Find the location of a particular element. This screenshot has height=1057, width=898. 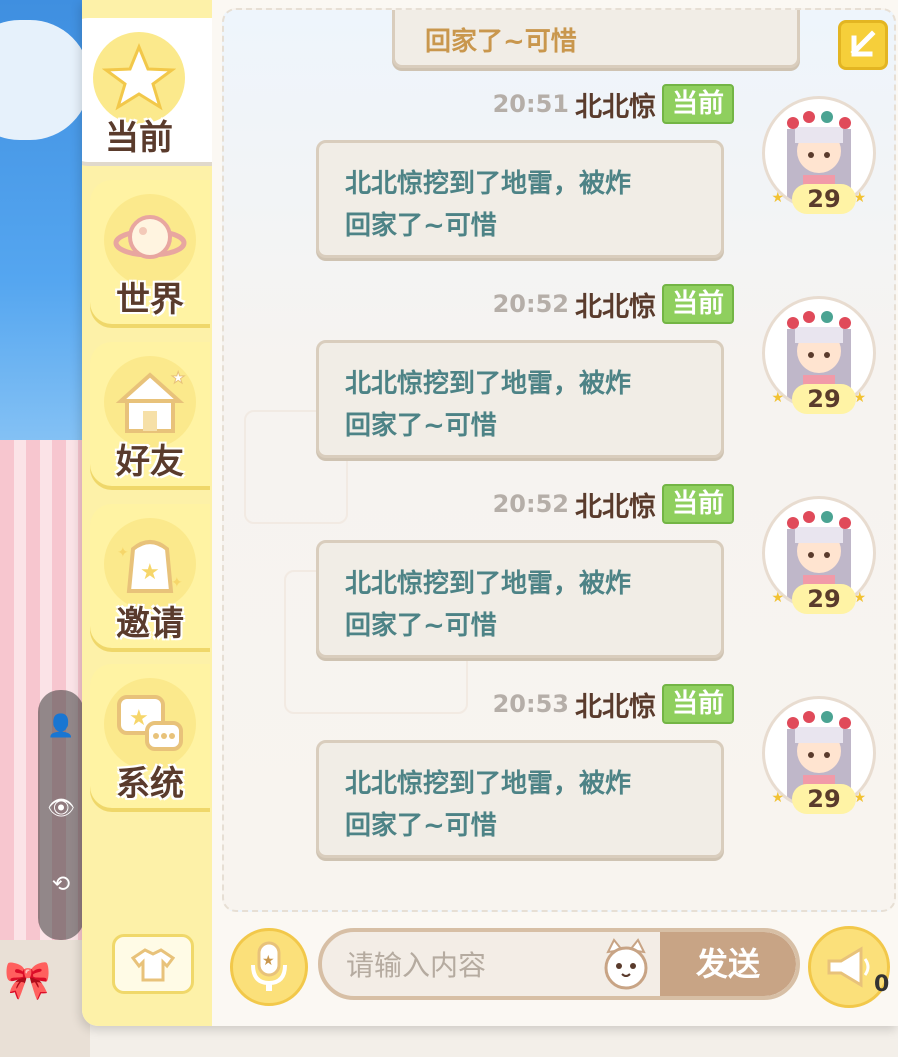

microphone-icon: ★ is located at coordinates (269, 966).